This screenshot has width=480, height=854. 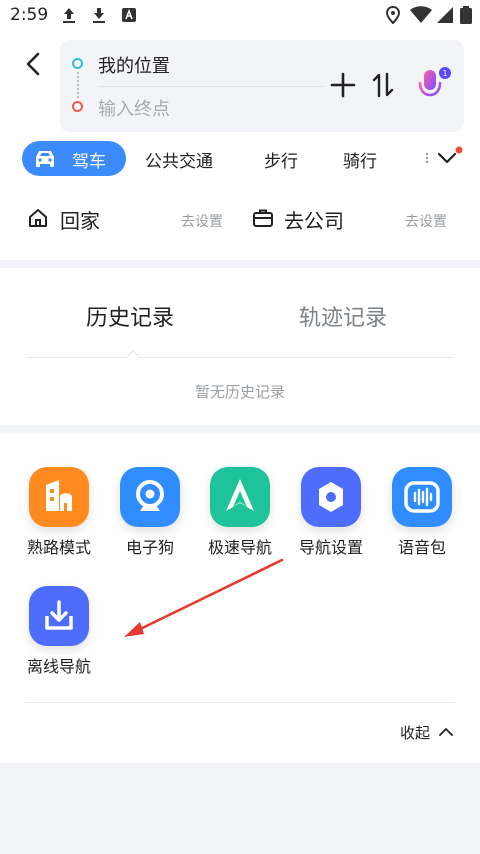 What do you see at coordinates (202, 221) in the screenshot?
I see `set-home-link: 去设置` at bounding box center [202, 221].